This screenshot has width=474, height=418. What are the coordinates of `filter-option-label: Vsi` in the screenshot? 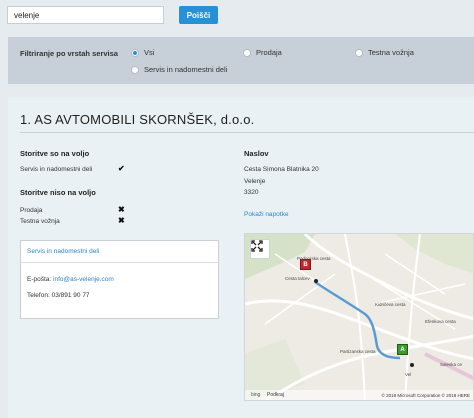 It's located at (149, 52).